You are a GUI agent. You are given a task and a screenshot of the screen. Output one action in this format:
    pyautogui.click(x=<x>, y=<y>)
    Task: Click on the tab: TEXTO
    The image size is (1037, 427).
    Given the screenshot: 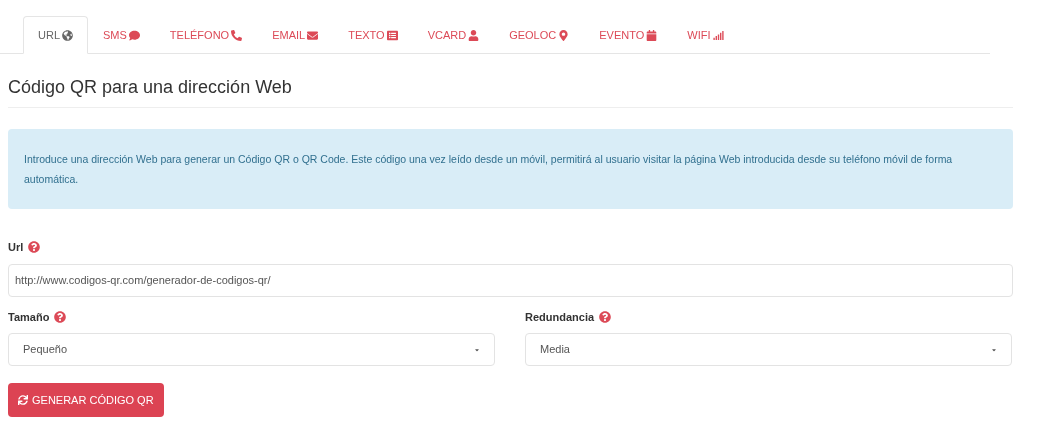 What is the action you would take?
    pyautogui.click(x=373, y=35)
    